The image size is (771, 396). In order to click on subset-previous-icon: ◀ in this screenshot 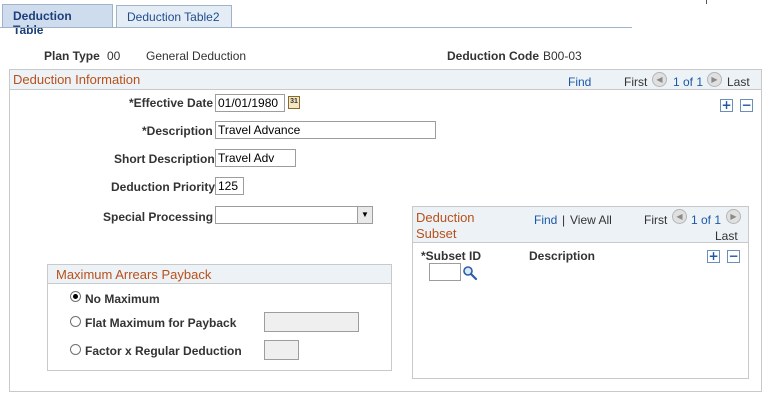, I will do `click(679, 216)`.